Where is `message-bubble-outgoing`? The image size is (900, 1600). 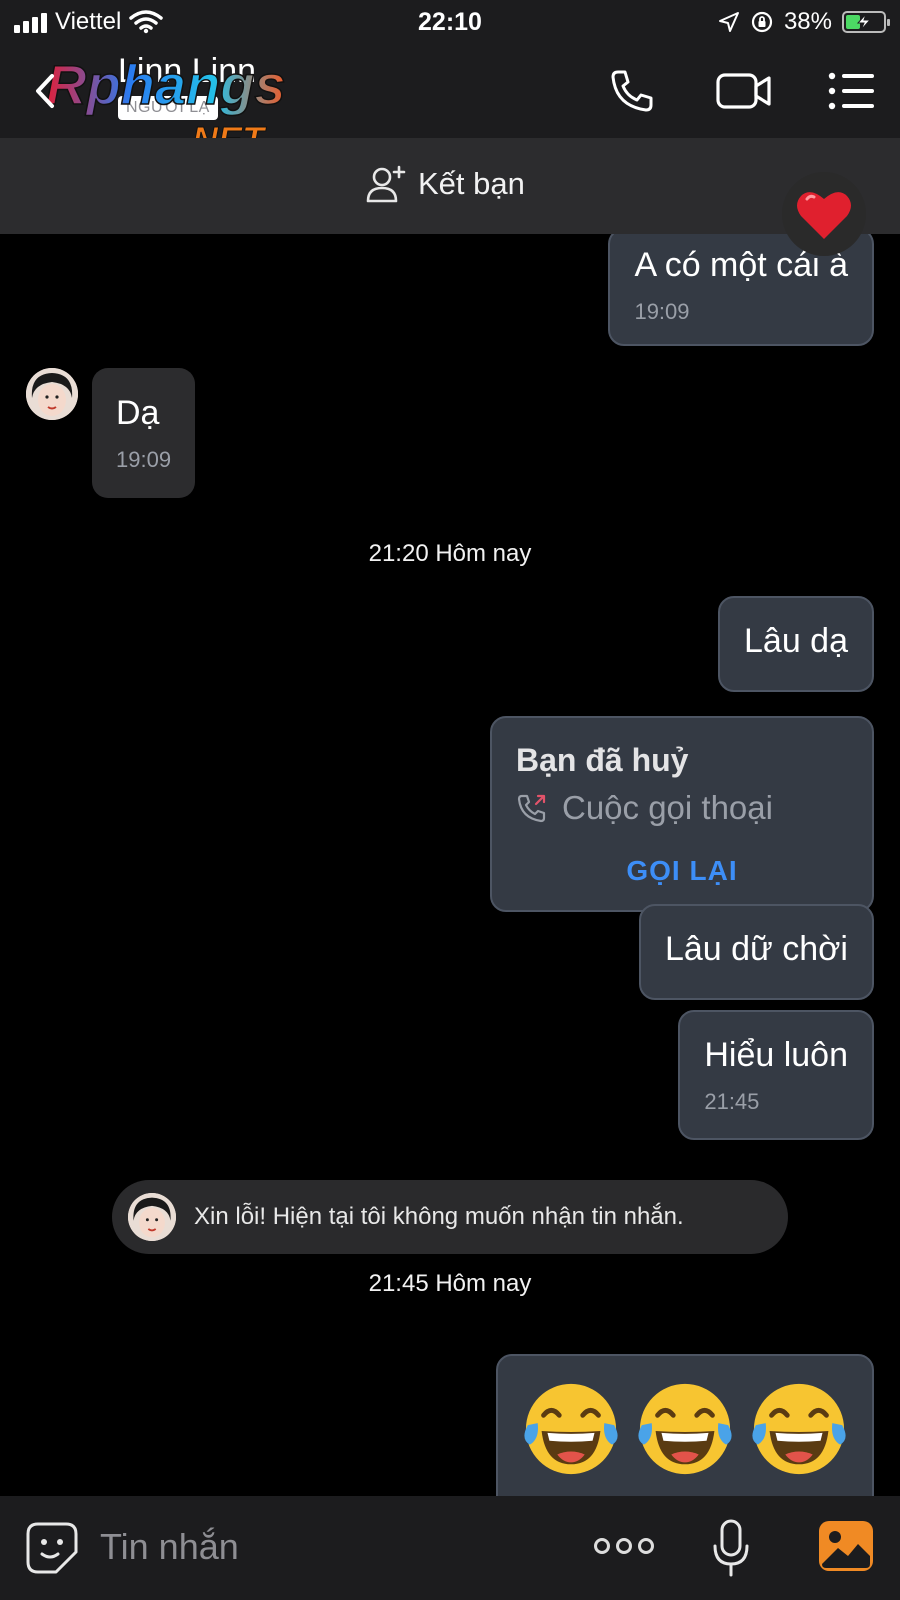
message-bubble-outgoing is located at coordinates (685, 1425).